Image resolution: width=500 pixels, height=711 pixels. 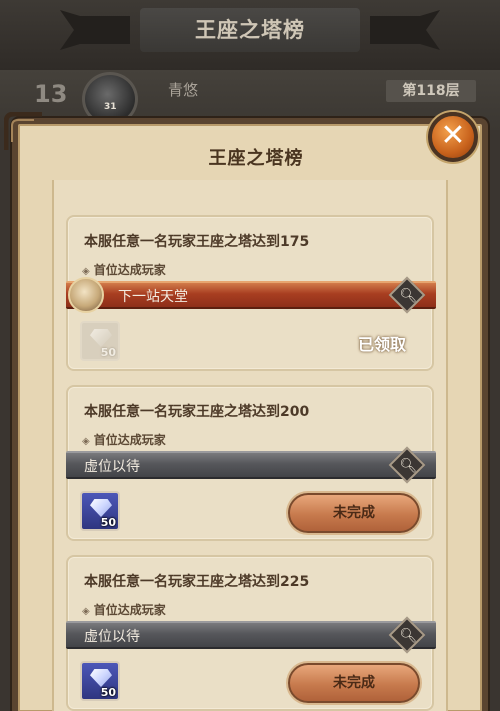 What do you see at coordinates (493, 420) in the screenshot?
I see `background-side-right` at bounding box center [493, 420].